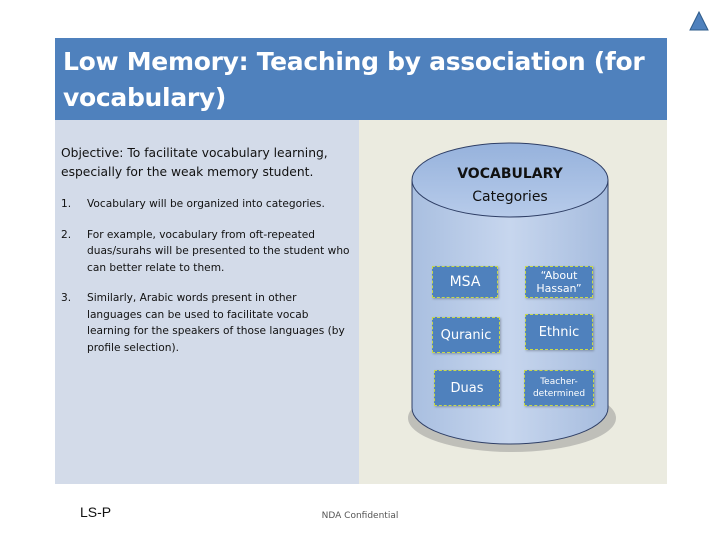  Describe the element at coordinates (466, 335) in the screenshot. I see `category-quranic: Quranic` at that location.